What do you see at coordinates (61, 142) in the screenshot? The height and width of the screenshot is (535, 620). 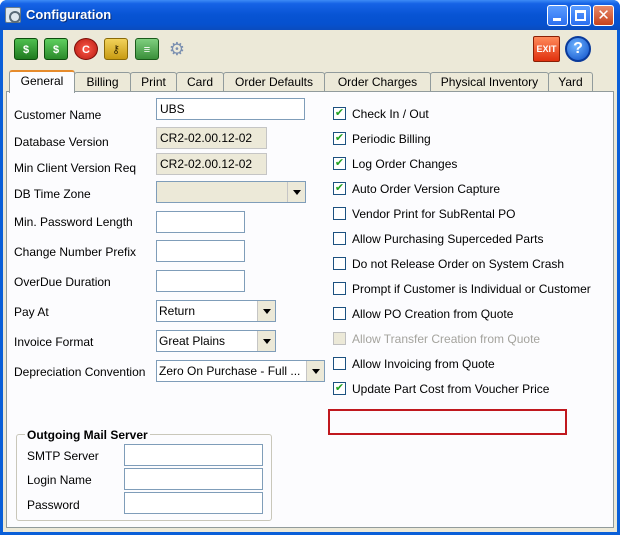 I see `database-version-label: Database Version` at bounding box center [61, 142].